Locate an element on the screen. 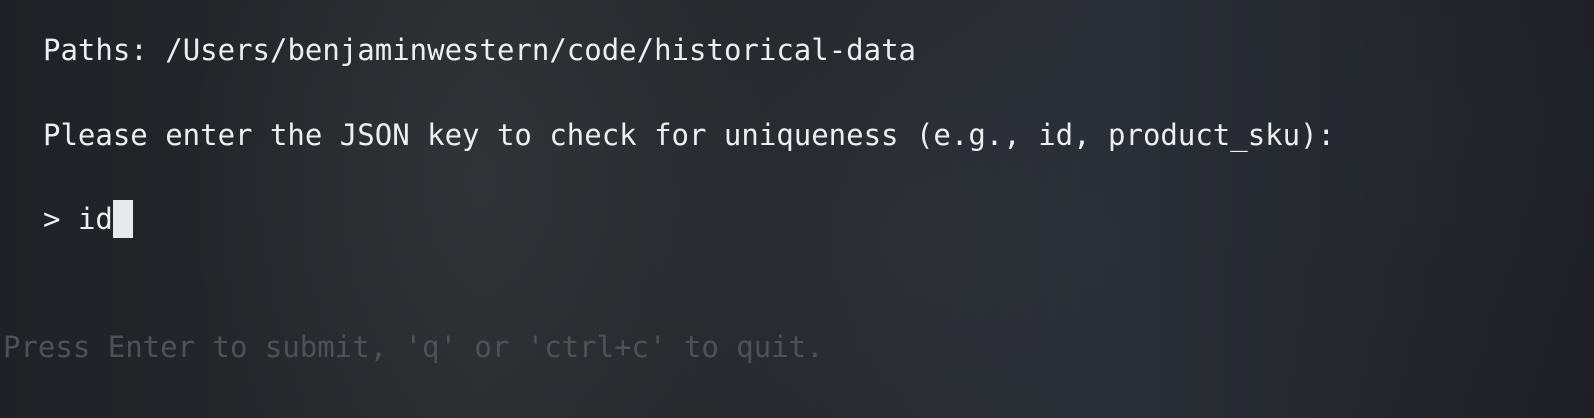 This screenshot has height=418, width=1594. text-cursor is located at coordinates (122, 219).